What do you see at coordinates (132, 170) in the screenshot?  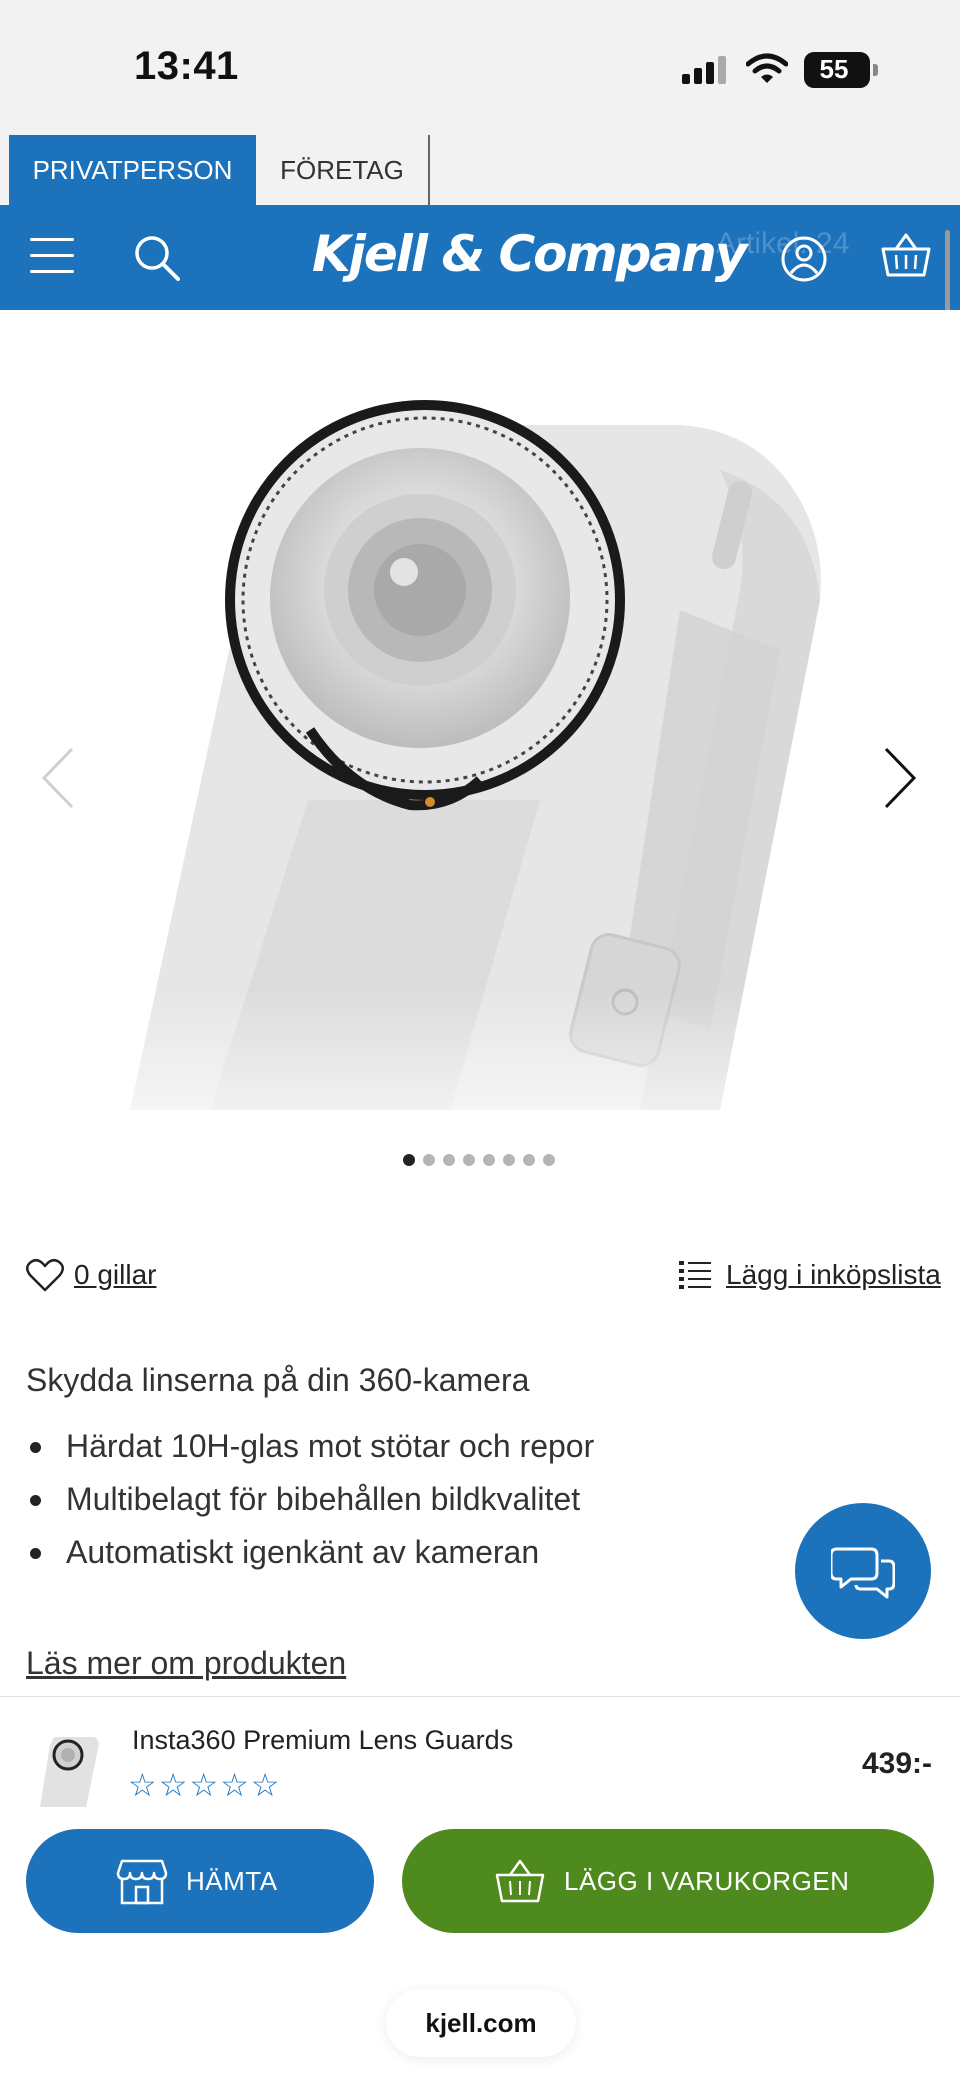 I see `tab-privatperson: PRIVATPERSON` at bounding box center [132, 170].